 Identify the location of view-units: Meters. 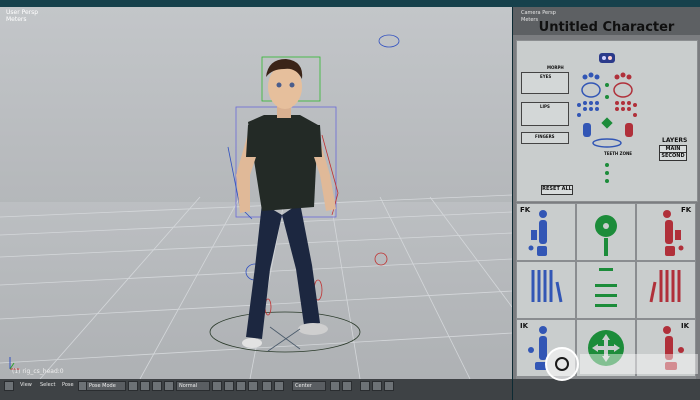
(16, 19).